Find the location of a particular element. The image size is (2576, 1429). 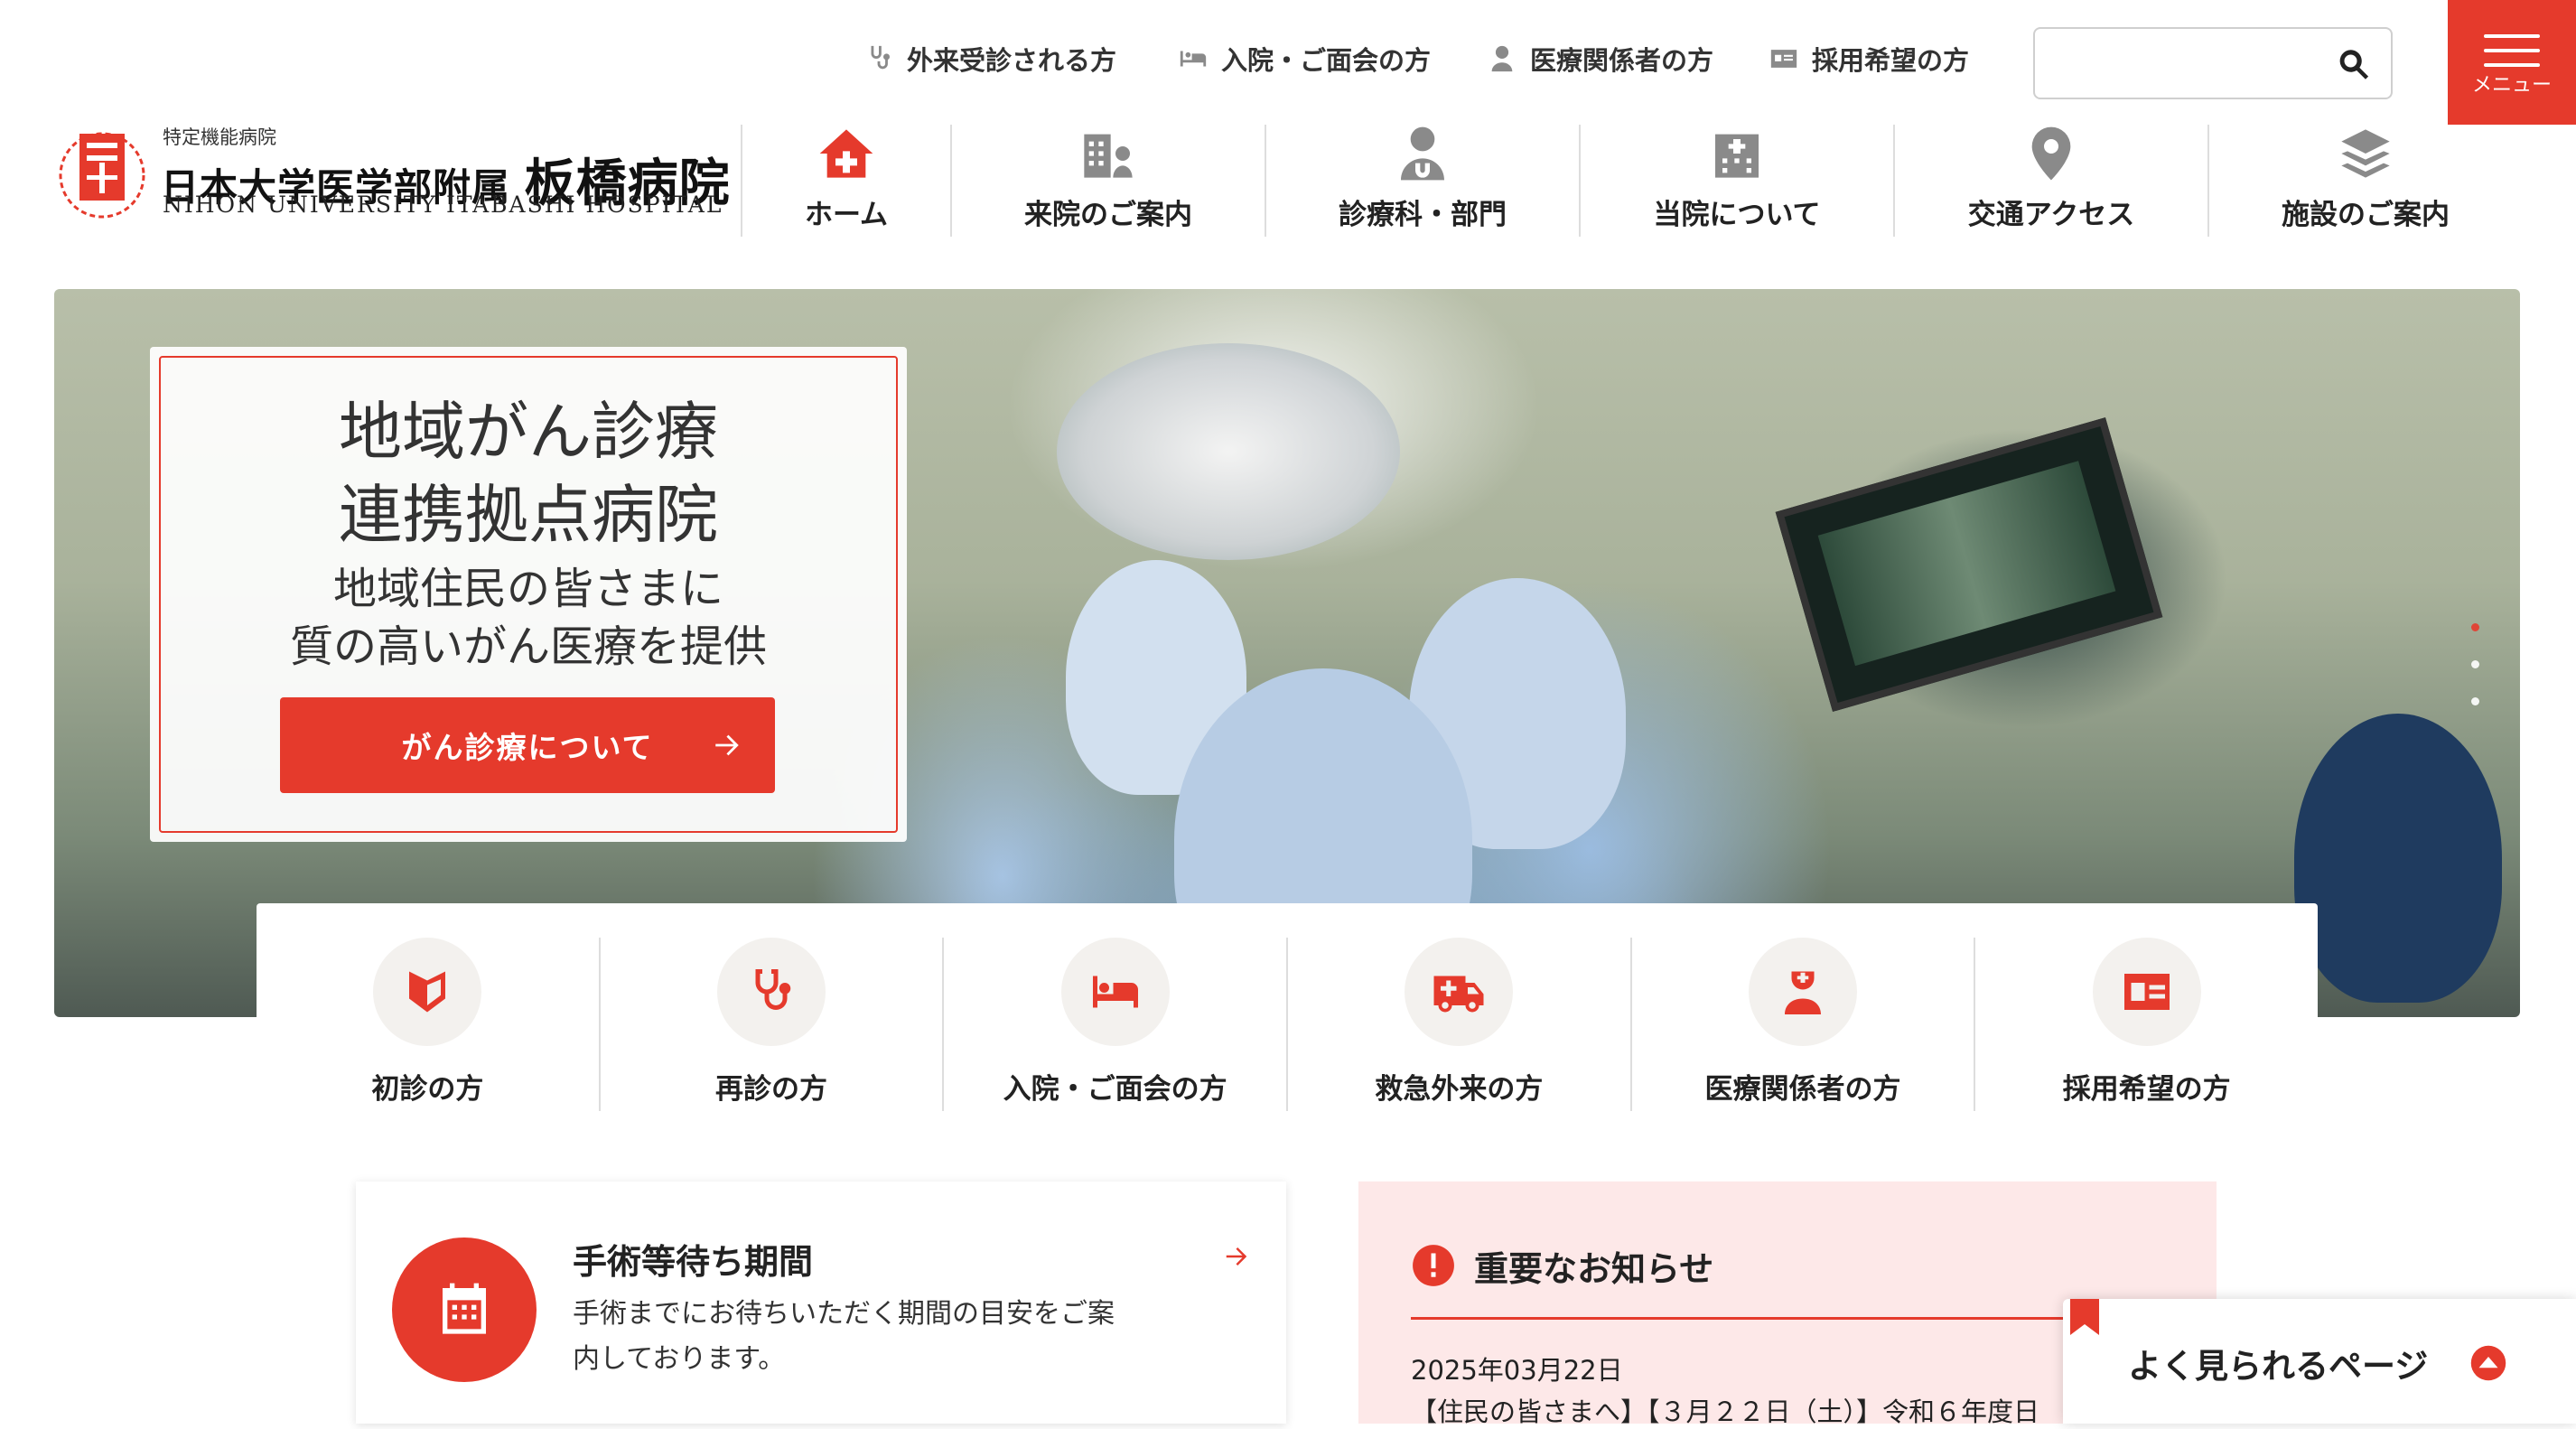

quick-revisit: 再診の方 is located at coordinates (770, 1024).